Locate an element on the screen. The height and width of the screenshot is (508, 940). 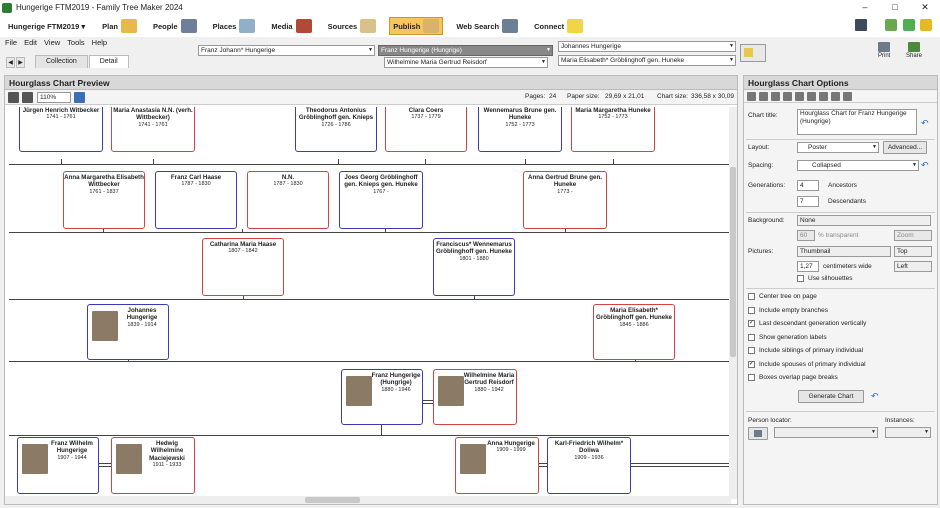
items-icon is located at coordinates (799, 96).